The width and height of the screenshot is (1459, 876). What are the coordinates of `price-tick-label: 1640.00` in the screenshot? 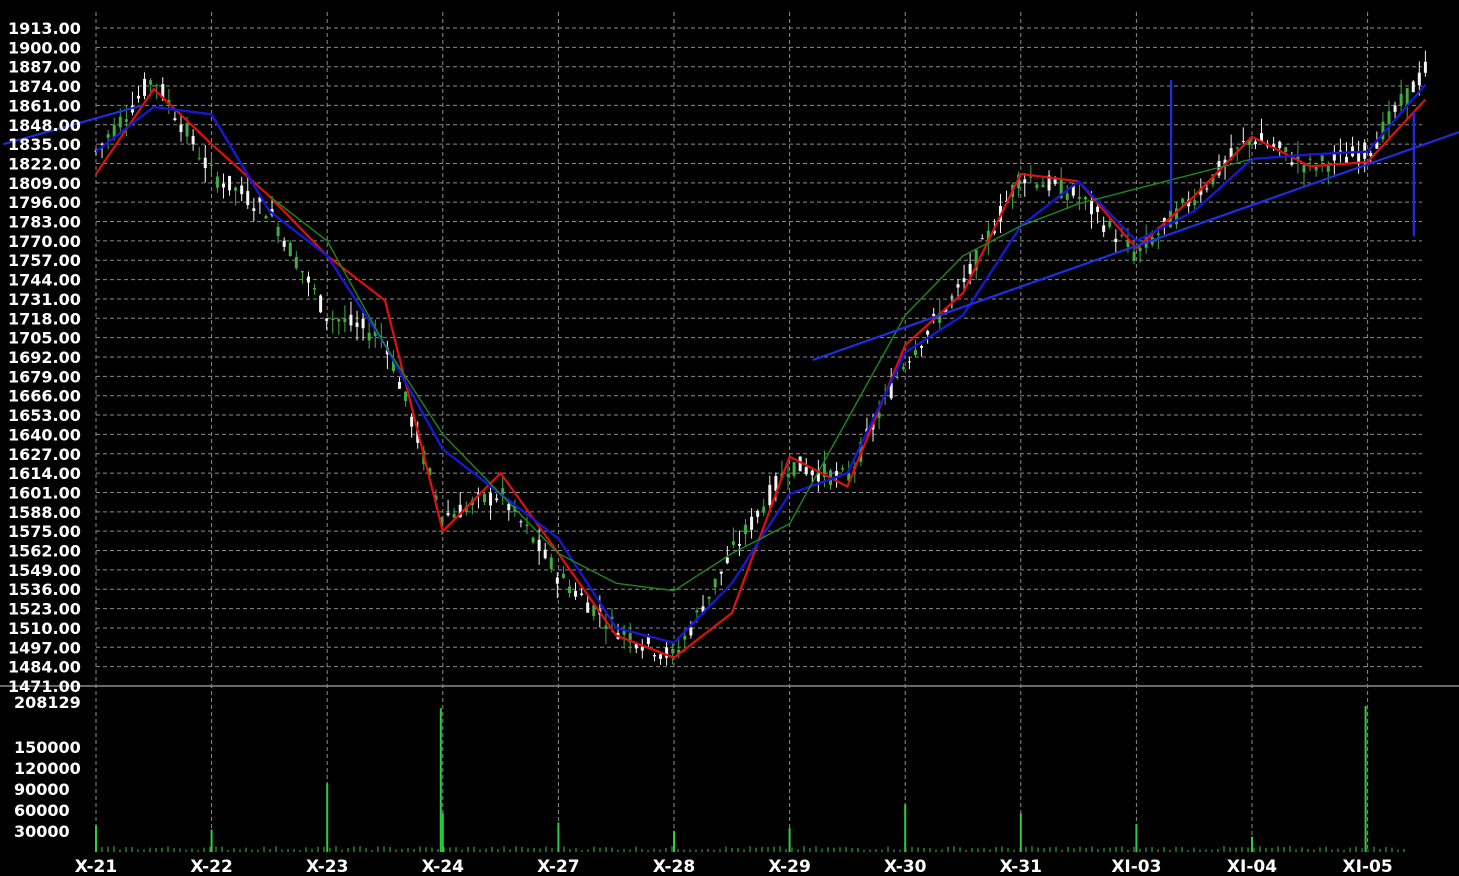 It's located at (44, 434).